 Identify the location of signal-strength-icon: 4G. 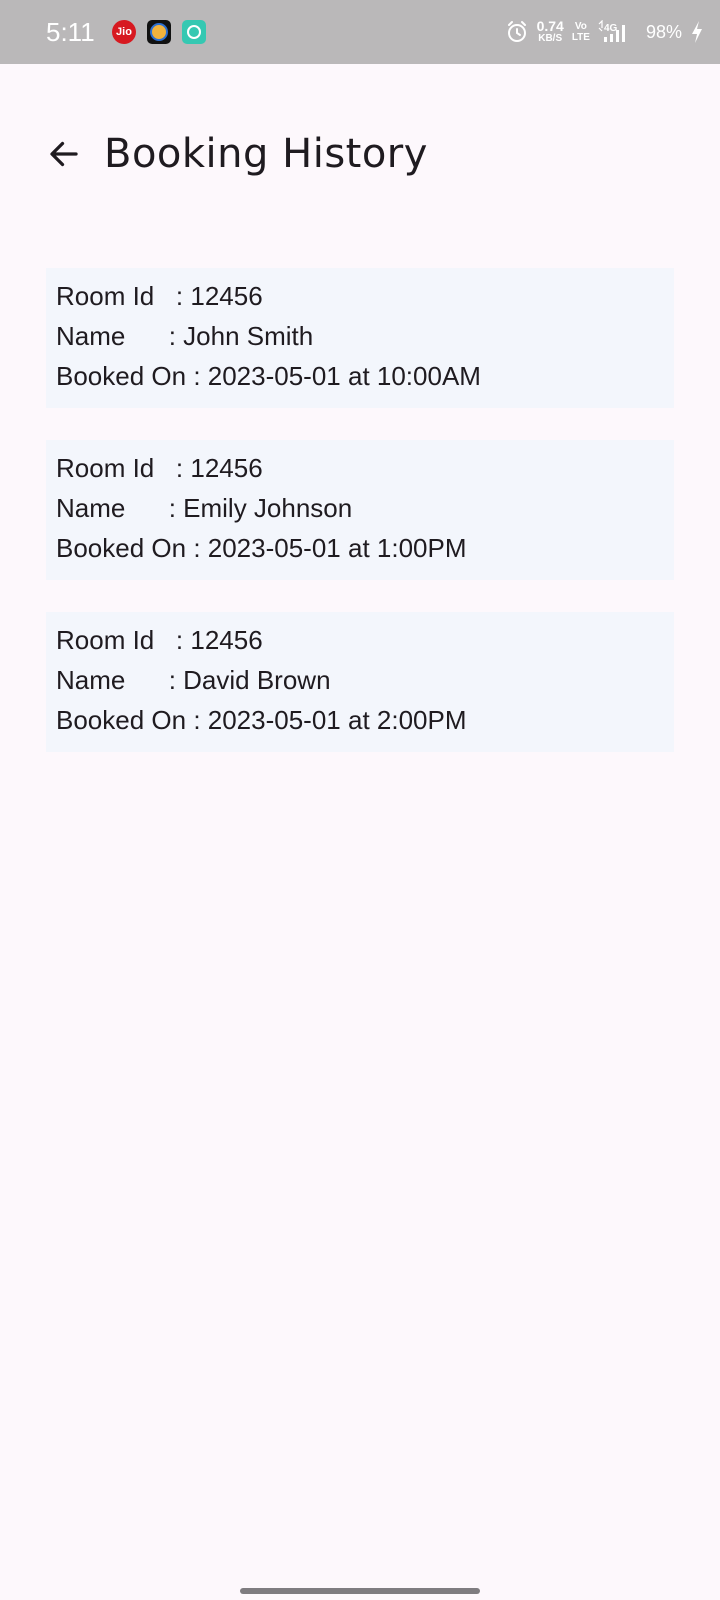
(611, 31).